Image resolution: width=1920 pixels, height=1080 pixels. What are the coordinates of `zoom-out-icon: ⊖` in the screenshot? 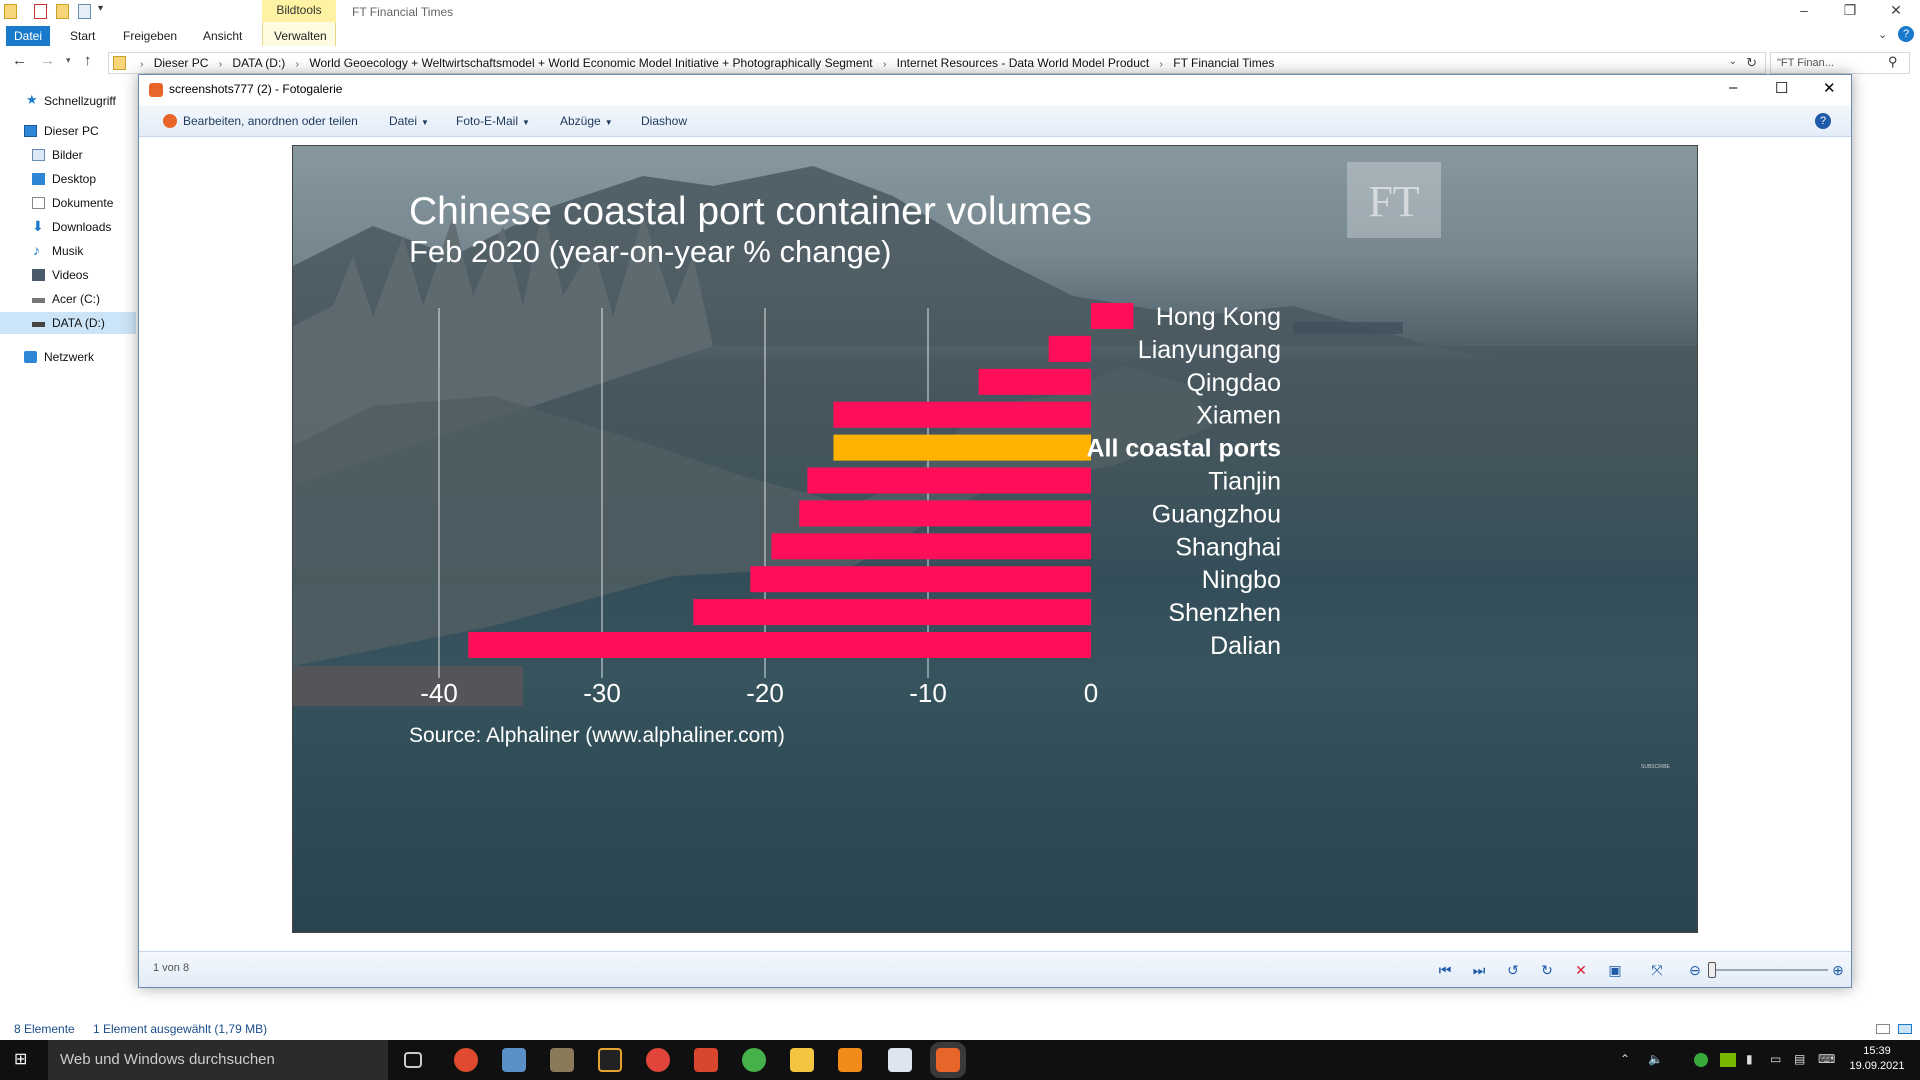 It's located at (1695, 970).